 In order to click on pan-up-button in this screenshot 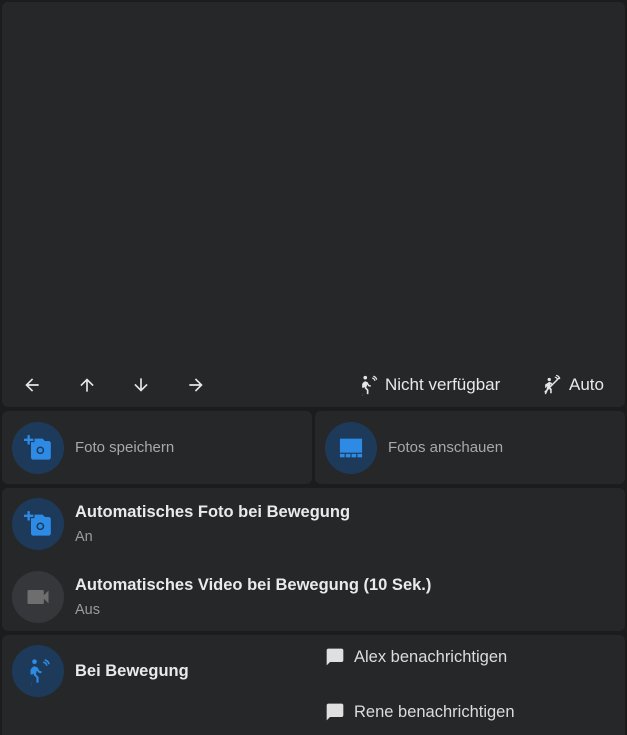, I will do `click(87, 385)`.